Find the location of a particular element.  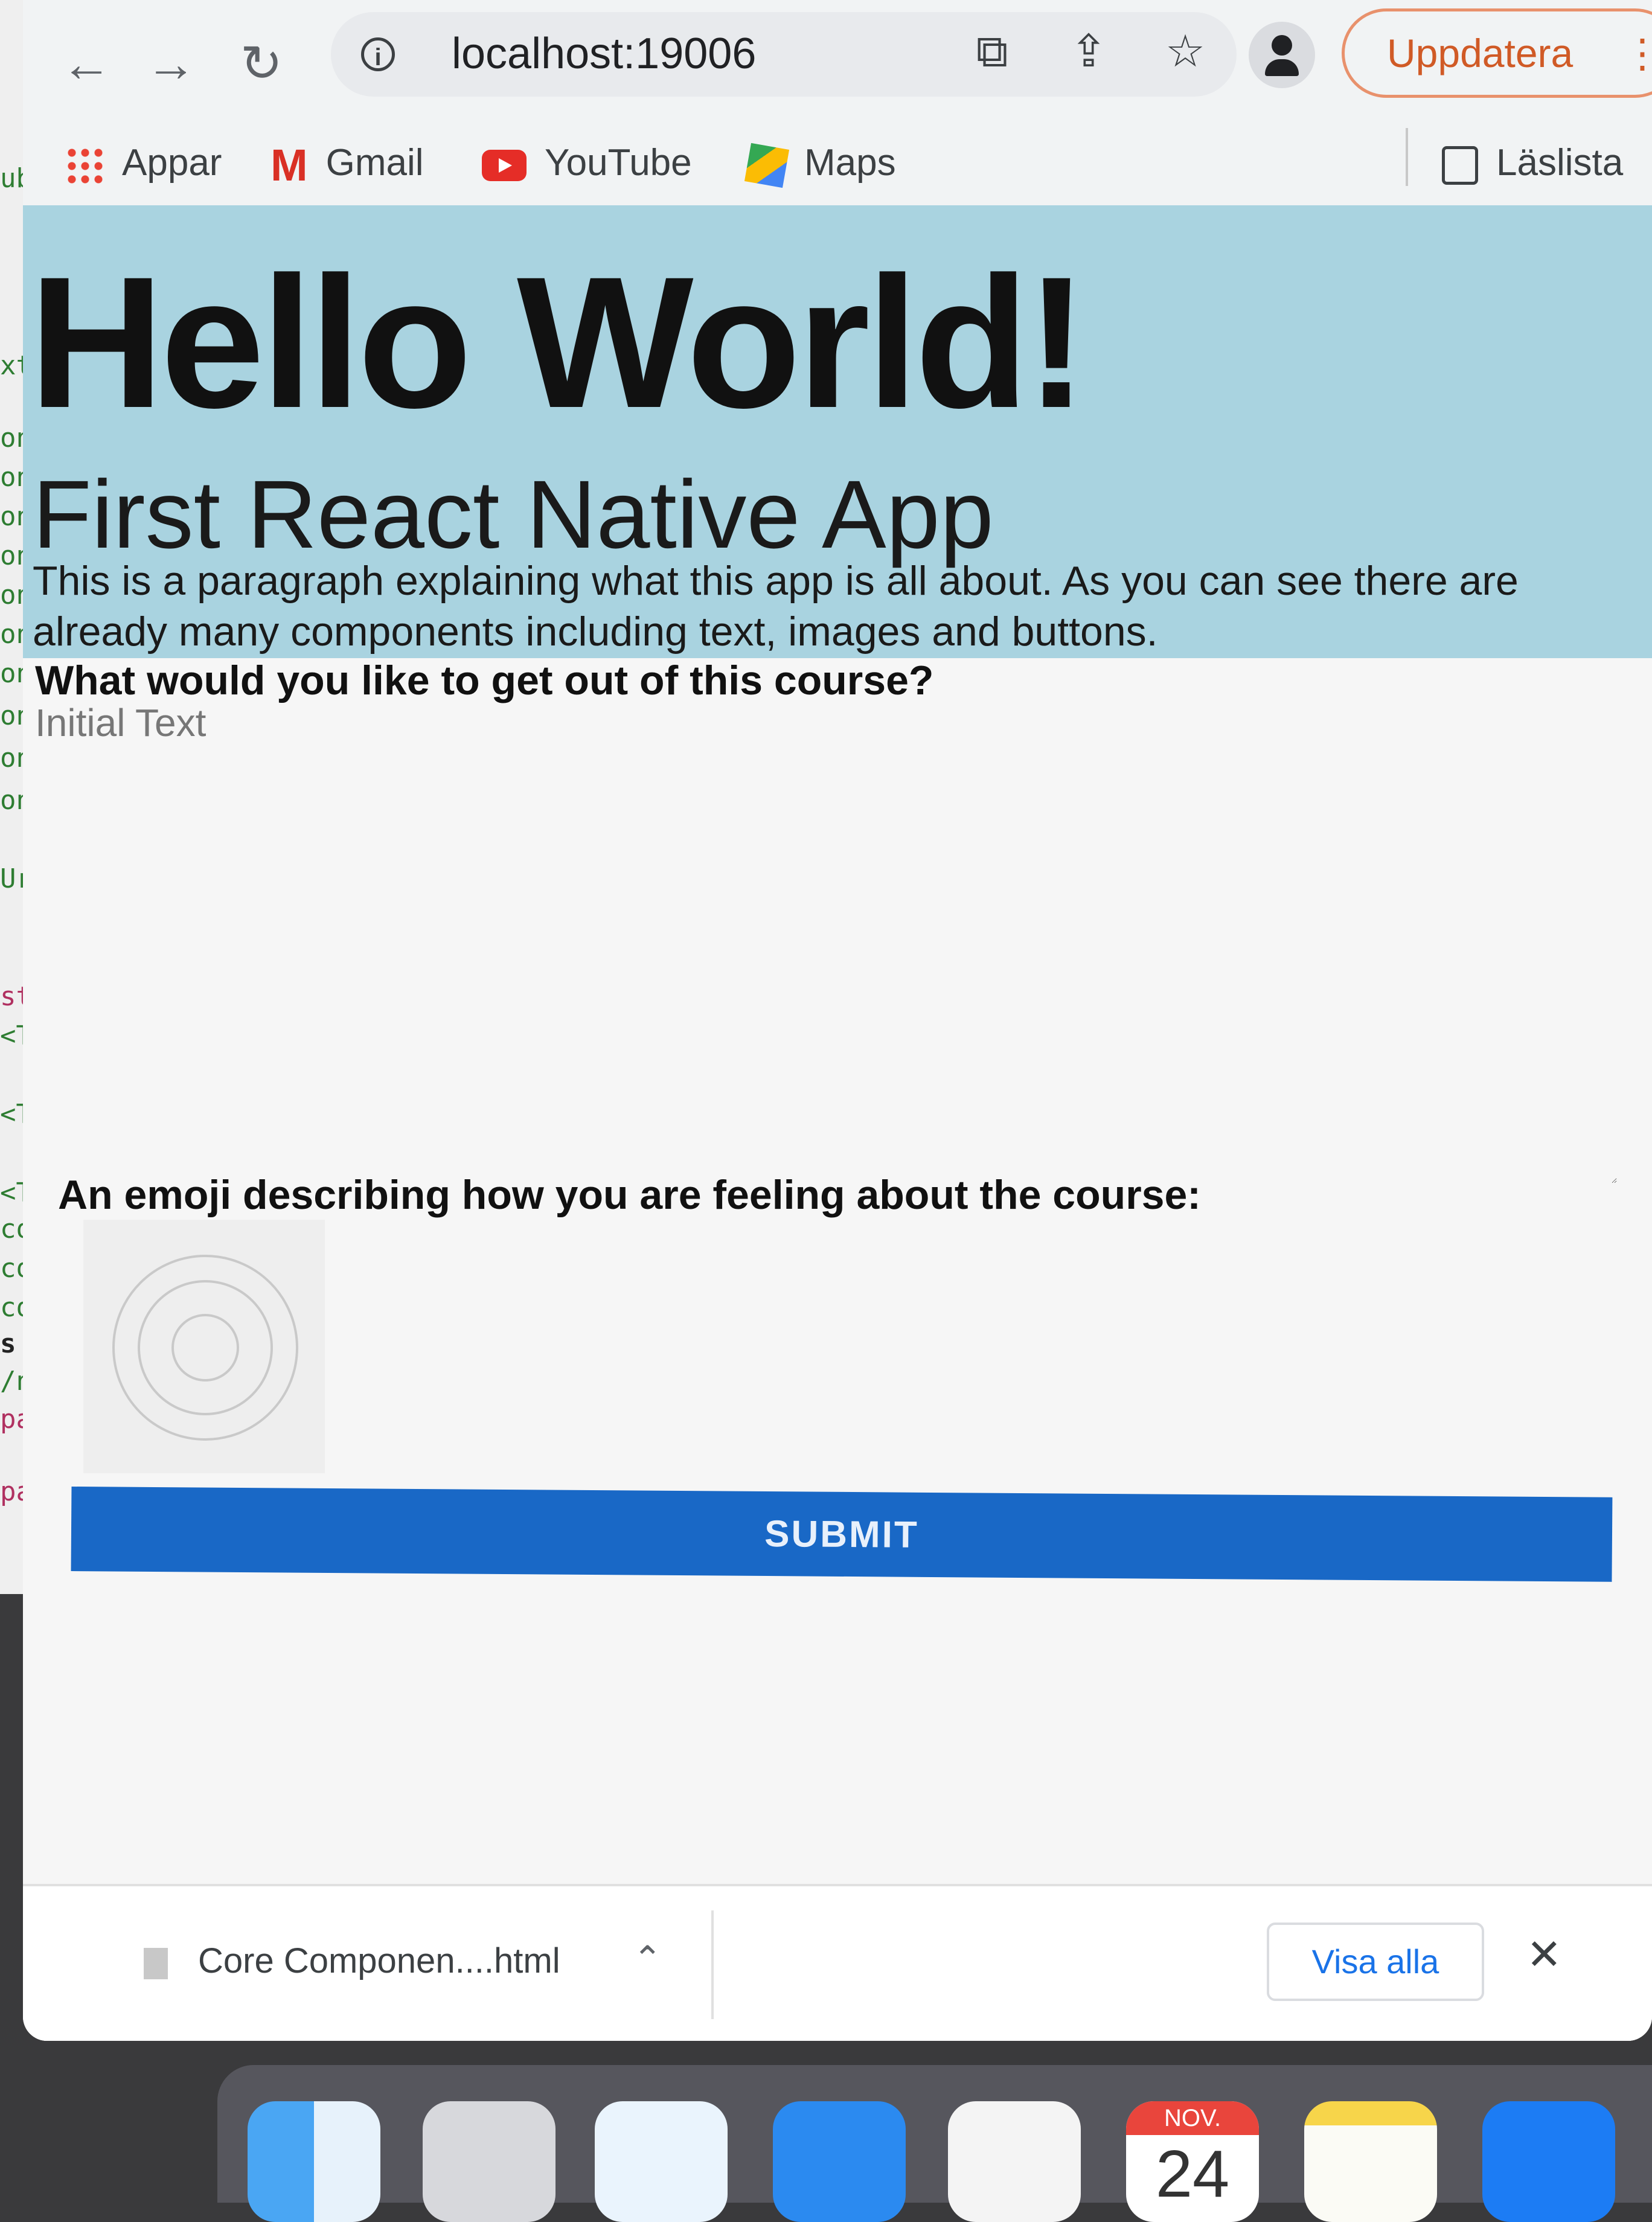

page-title: Hello World! is located at coordinates (558, 342).